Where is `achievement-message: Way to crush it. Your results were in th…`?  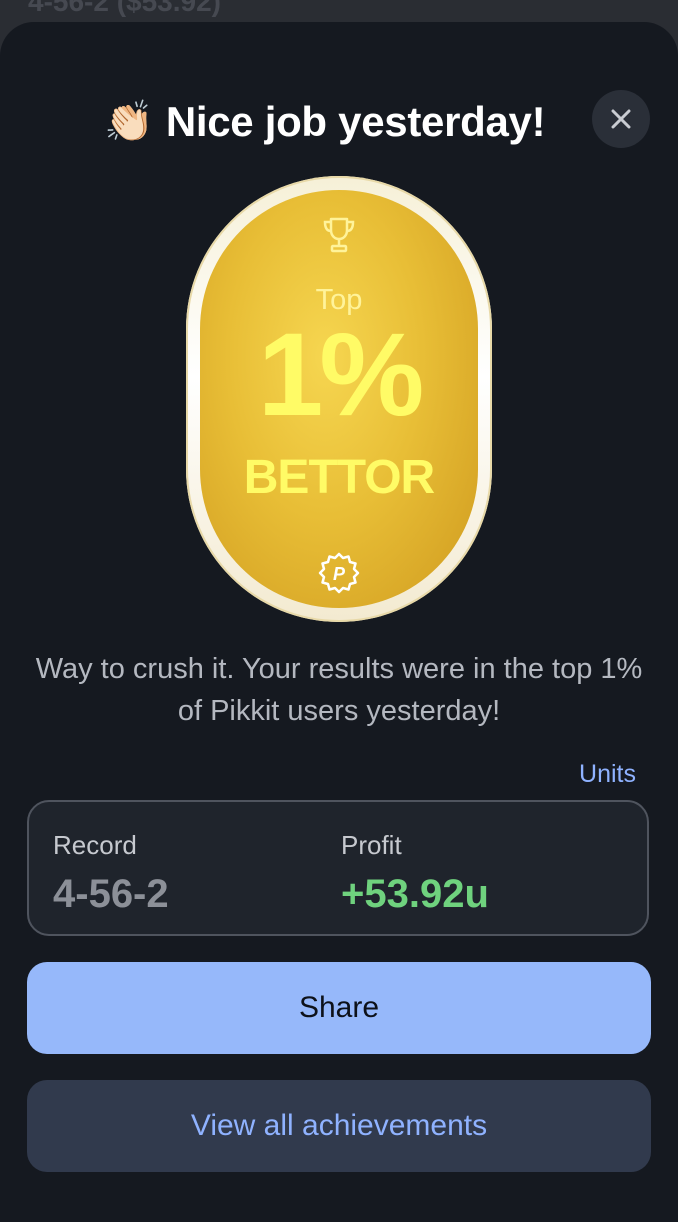
achievement-message: Way to crush it. Your results were in th… is located at coordinates (339, 690).